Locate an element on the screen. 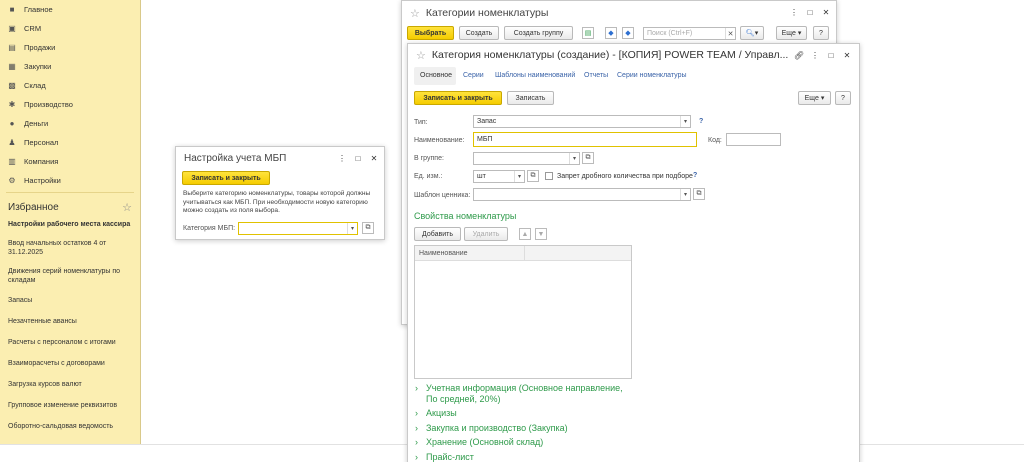  arrow-up-icon: ▲ is located at coordinates (525, 234).